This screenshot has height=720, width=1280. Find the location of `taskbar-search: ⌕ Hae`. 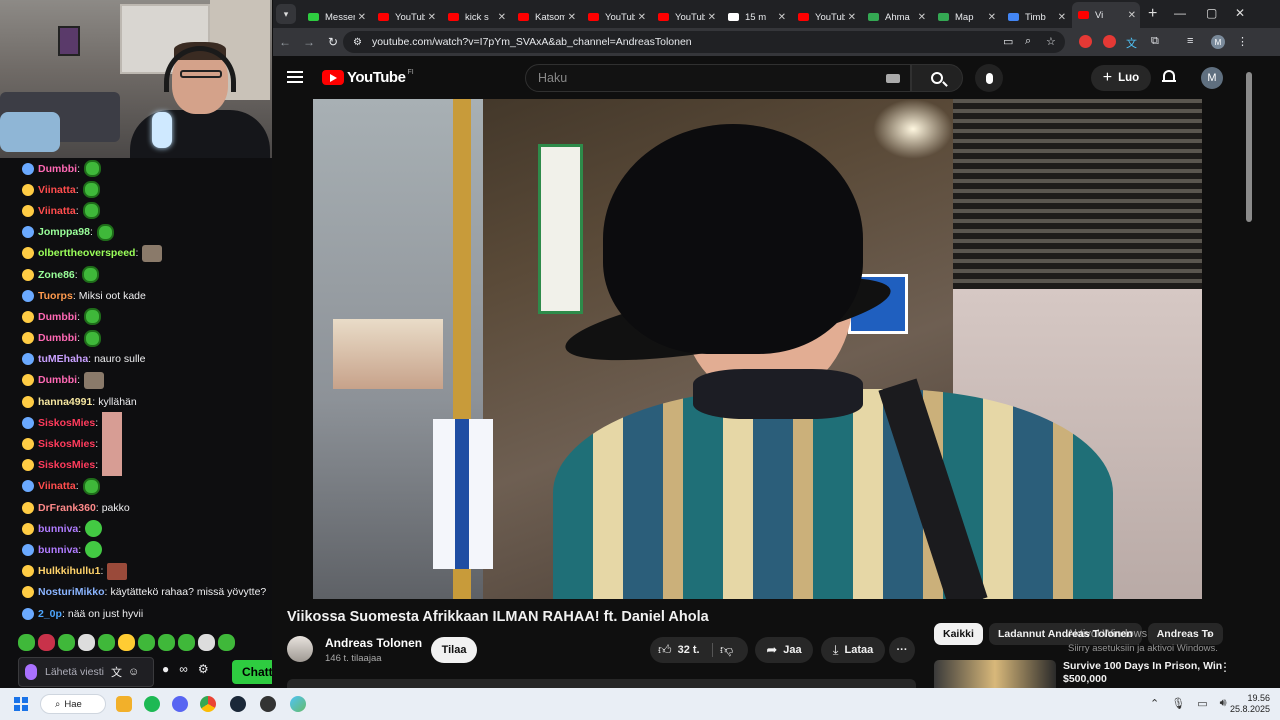

taskbar-search: ⌕ Hae is located at coordinates (73, 704).